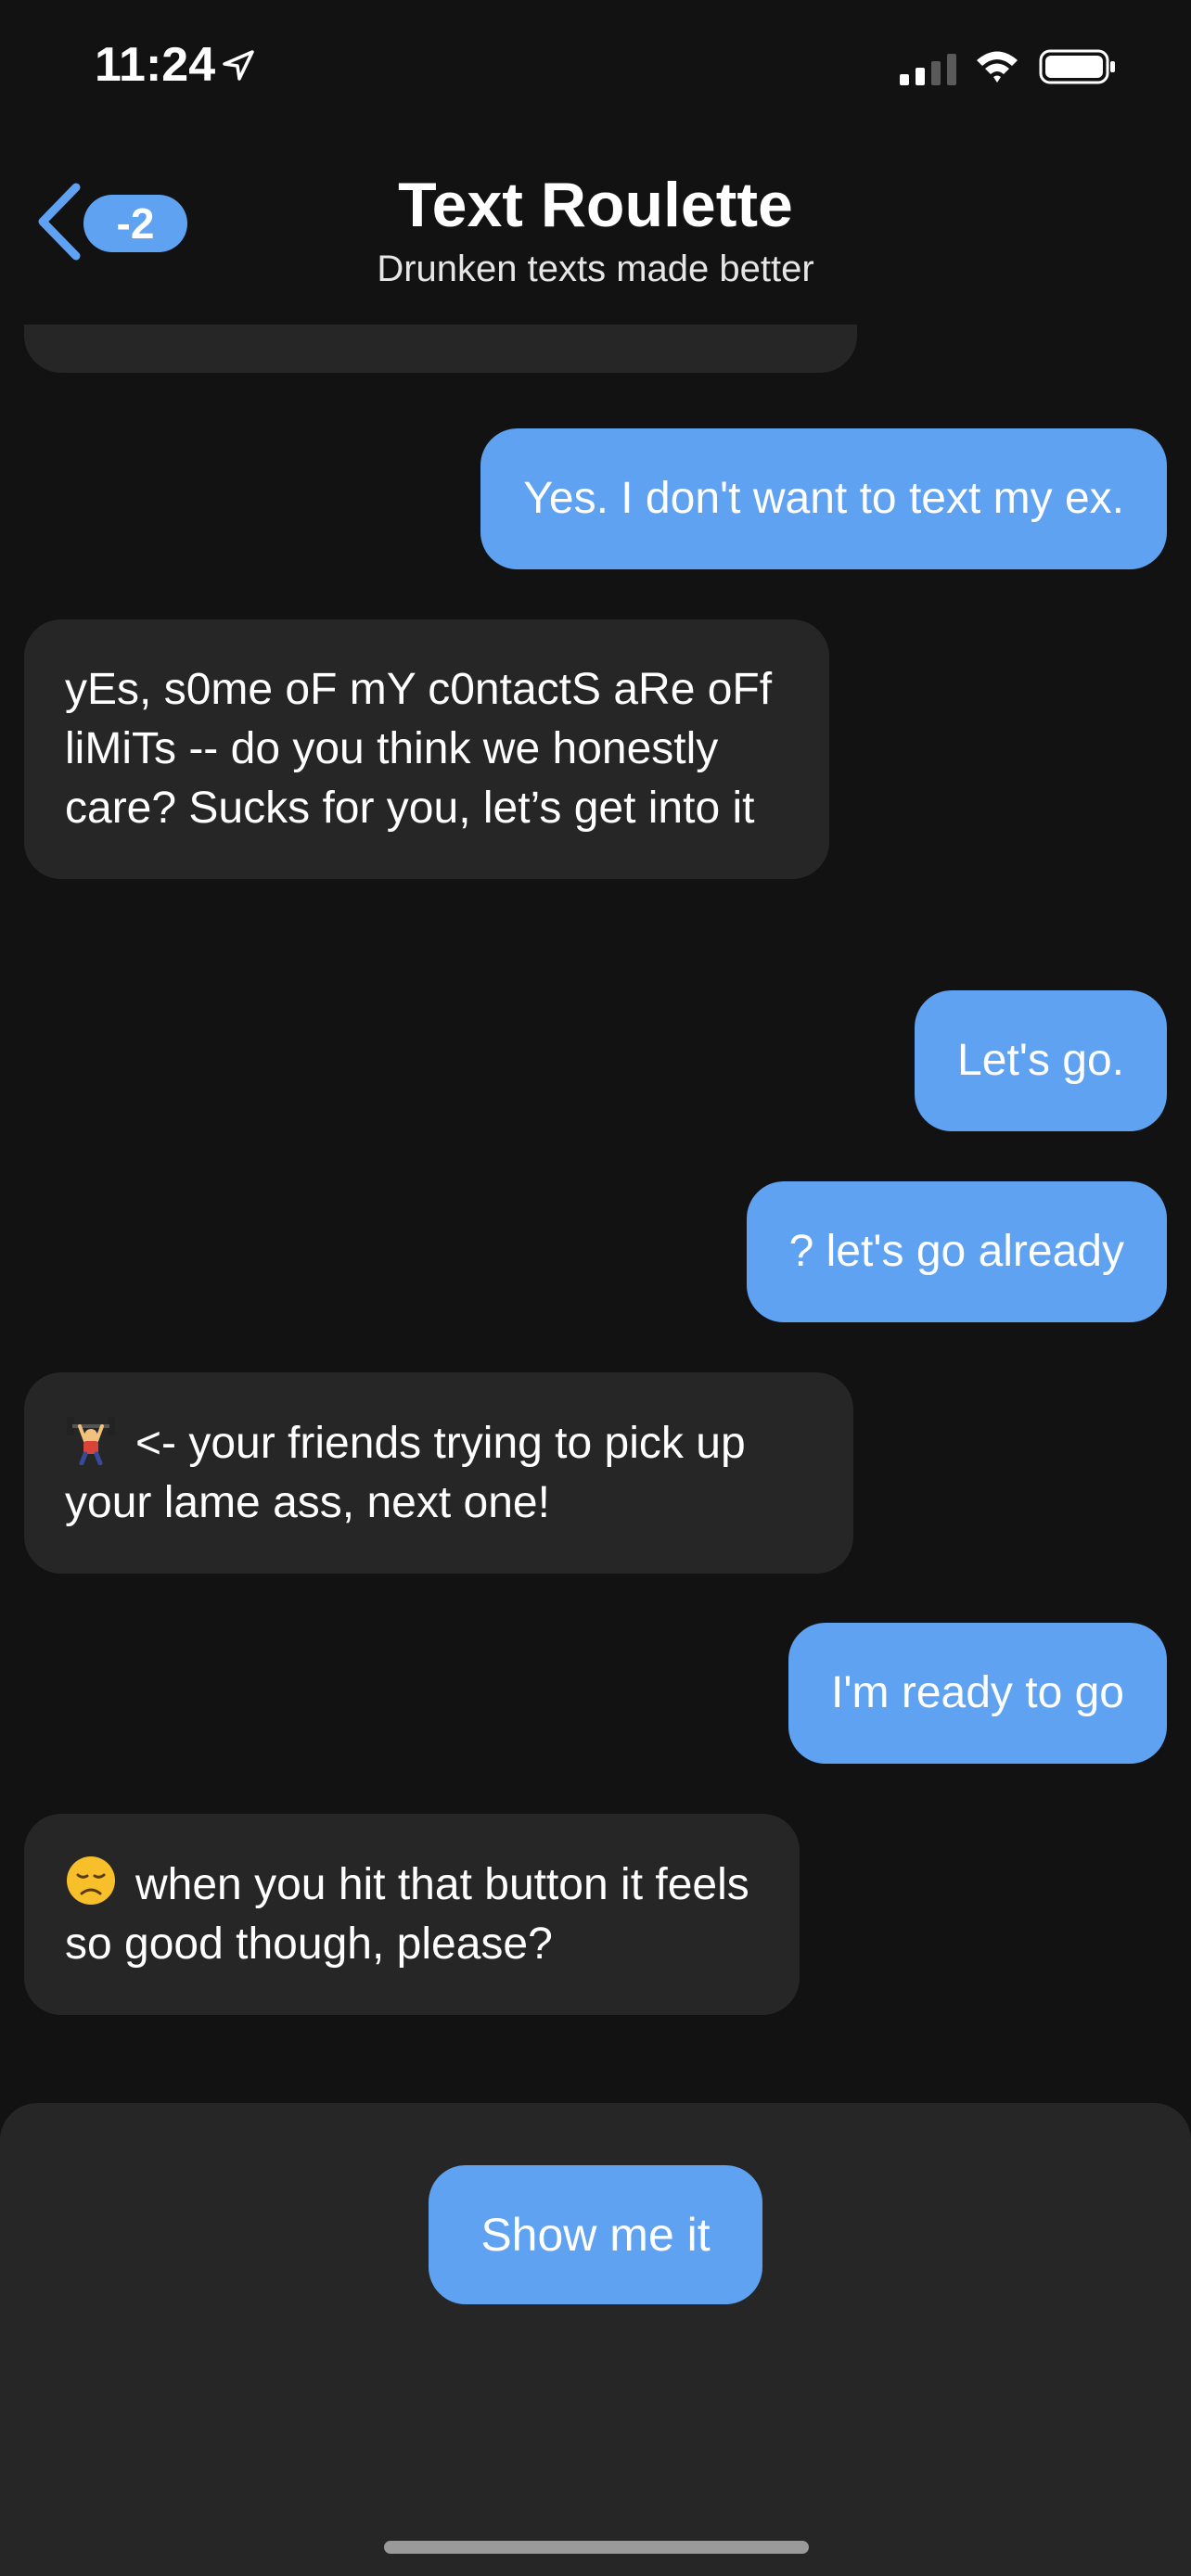 This screenshot has width=1191, height=2576. I want to click on status-time: 11:24, so click(155, 65).